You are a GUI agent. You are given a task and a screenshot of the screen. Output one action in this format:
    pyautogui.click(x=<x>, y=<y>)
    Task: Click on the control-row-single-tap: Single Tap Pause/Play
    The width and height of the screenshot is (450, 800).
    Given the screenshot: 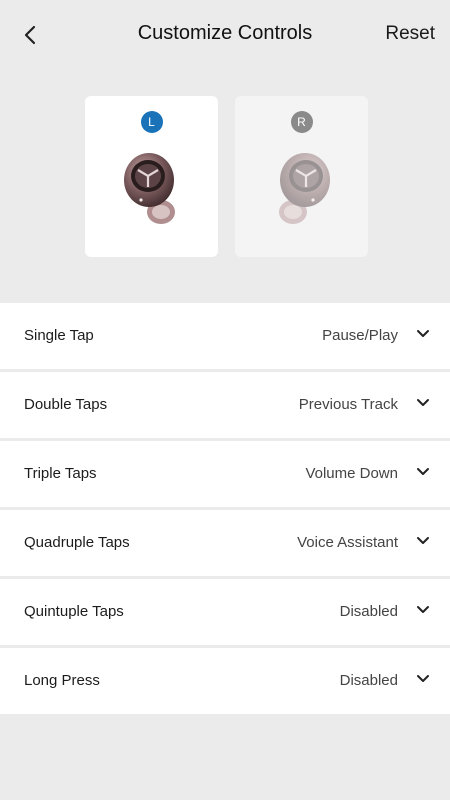 What is the action you would take?
    pyautogui.click(x=225, y=336)
    